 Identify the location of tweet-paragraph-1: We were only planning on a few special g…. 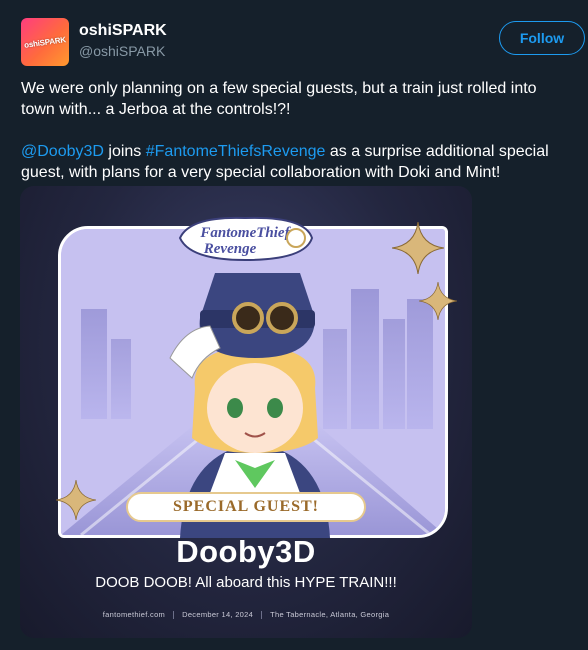
(279, 99).